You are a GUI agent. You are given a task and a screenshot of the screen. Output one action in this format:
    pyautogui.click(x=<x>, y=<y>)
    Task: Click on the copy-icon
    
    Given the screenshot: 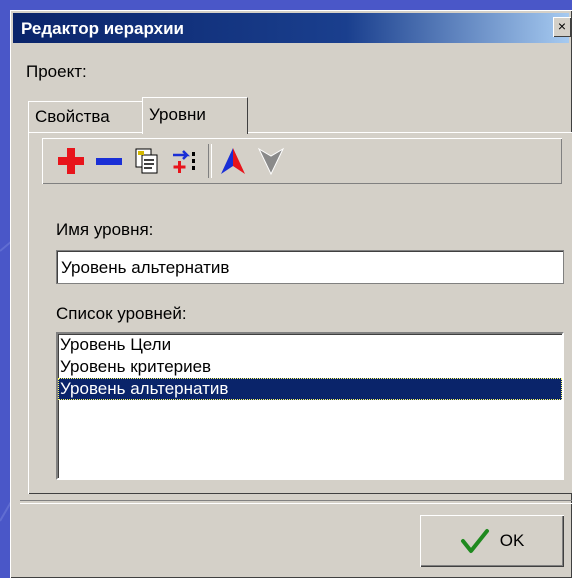 What is the action you would take?
    pyautogui.click(x=146, y=161)
    